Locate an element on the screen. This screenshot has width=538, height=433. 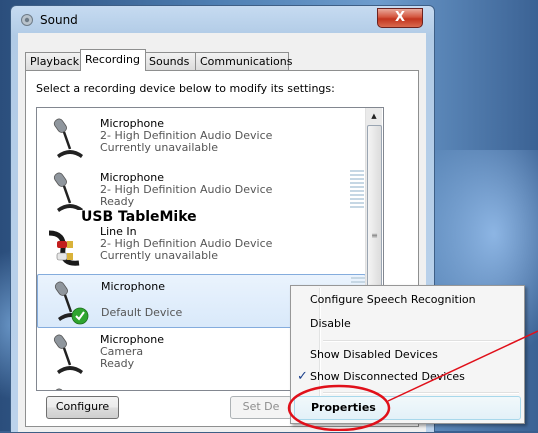
title-bar: Sound X is located at coordinates (222, 20).